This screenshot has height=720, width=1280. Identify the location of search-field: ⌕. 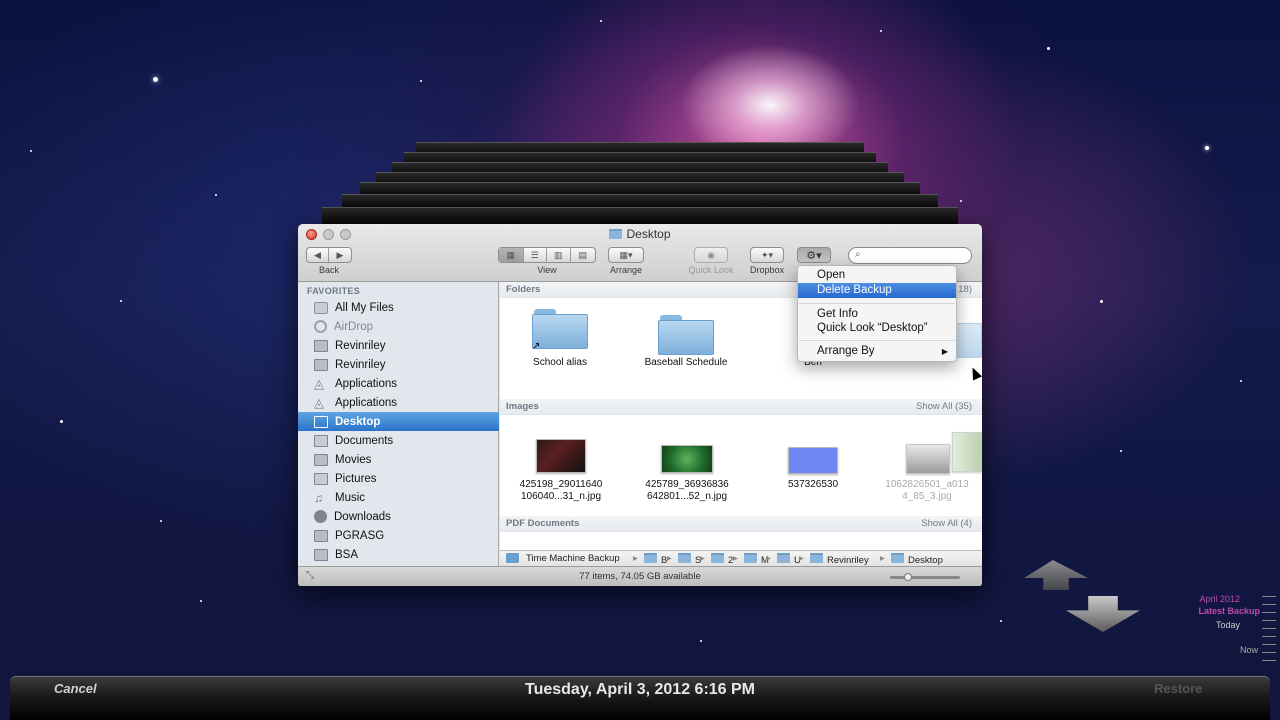
(910, 255).